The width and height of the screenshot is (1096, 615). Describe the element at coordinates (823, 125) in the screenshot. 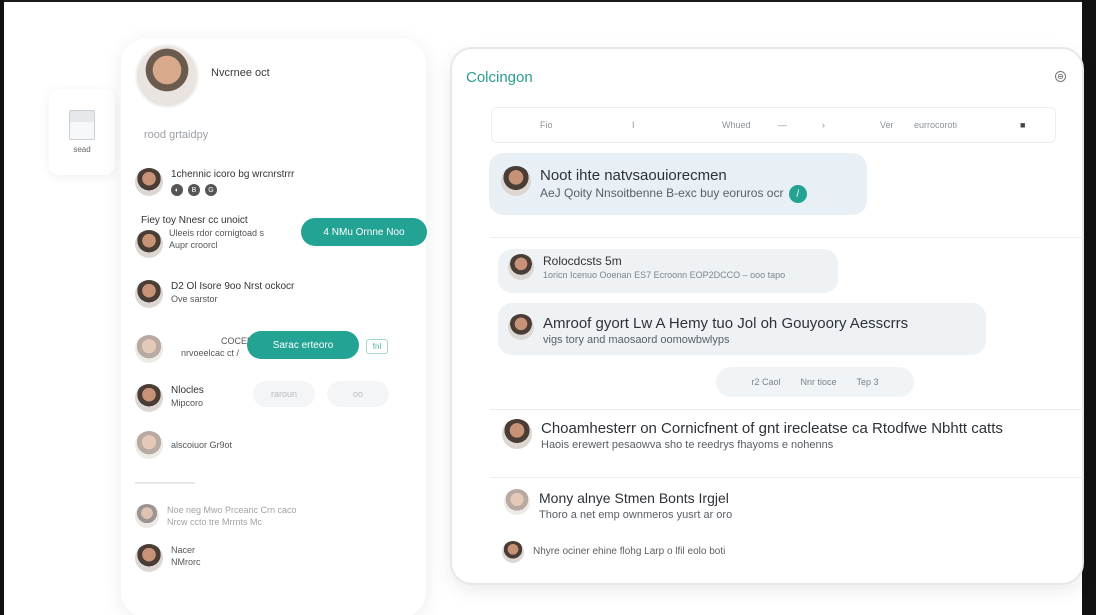

I see `chevron-right-icon: ›` at that location.